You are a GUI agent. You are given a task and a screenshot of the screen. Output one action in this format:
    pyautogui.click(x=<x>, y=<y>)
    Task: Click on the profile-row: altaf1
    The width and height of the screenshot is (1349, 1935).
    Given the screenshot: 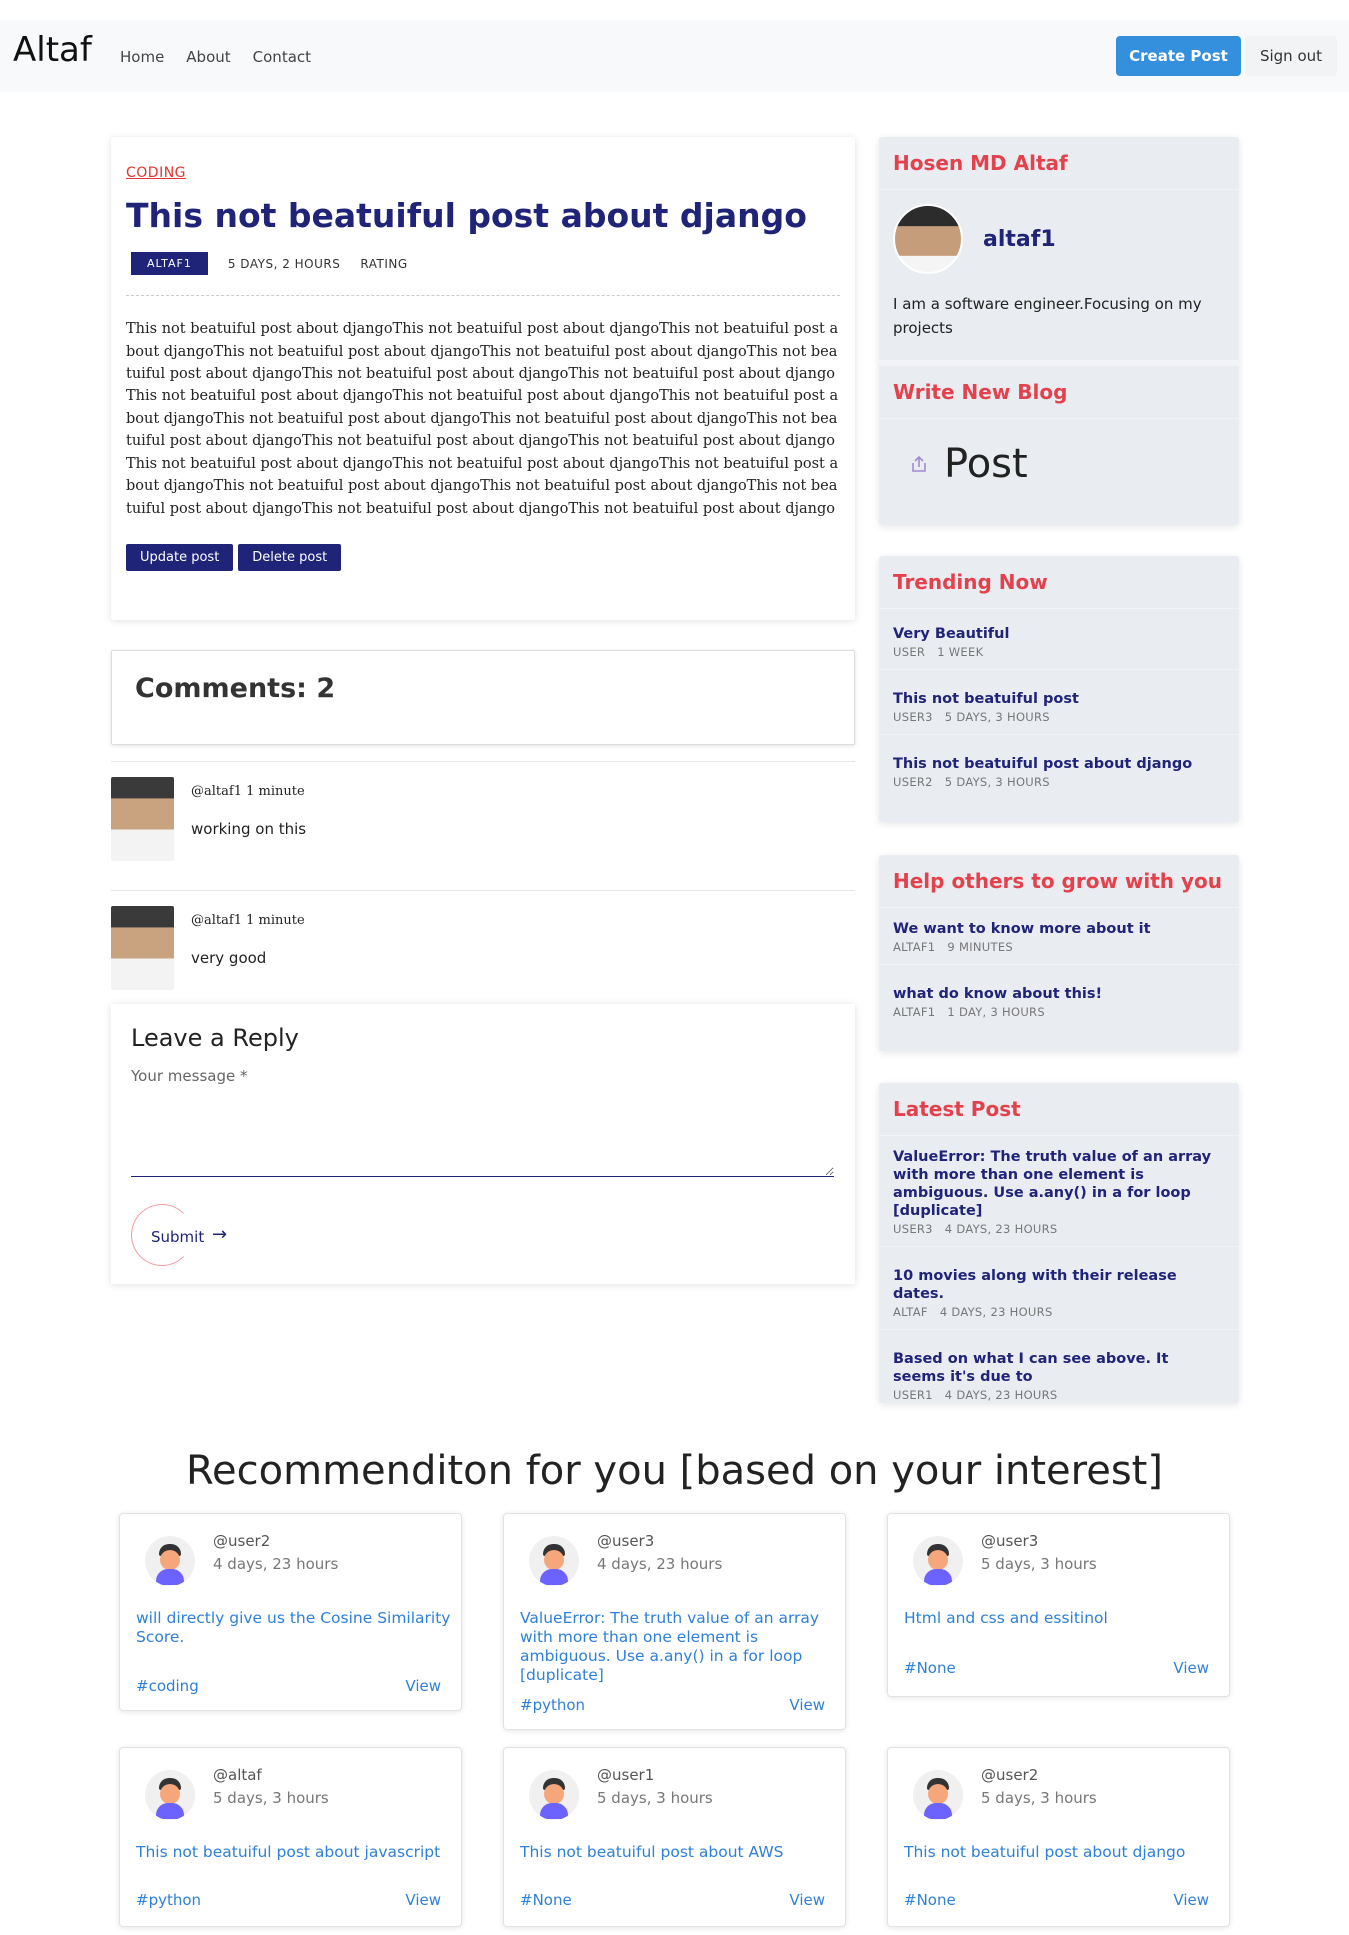 What is the action you would take?
    pyautogui.click(x=1059, y=232)
    